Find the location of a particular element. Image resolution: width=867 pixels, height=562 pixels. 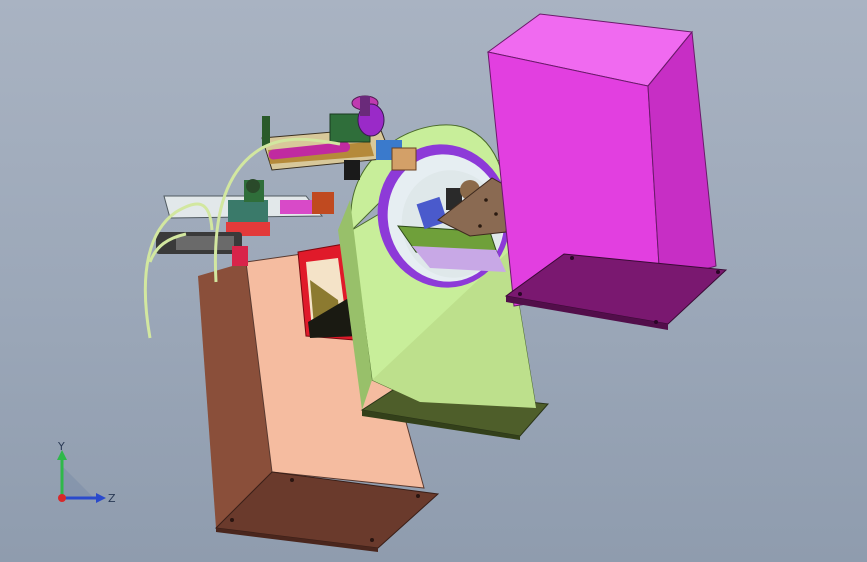

z-arrow-icon is located at coordinates (101, 498).